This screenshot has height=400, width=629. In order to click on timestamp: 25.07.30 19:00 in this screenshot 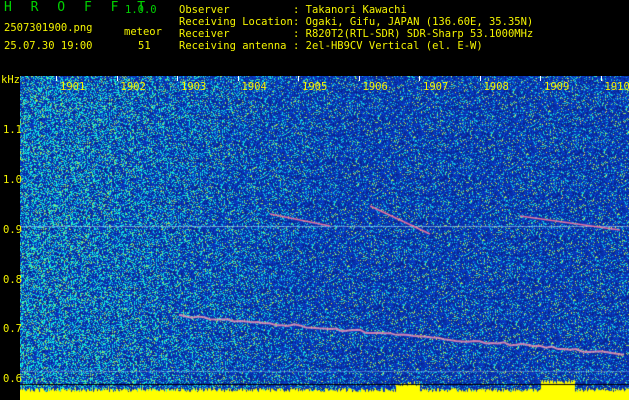, I will do `click(48, 46)`.